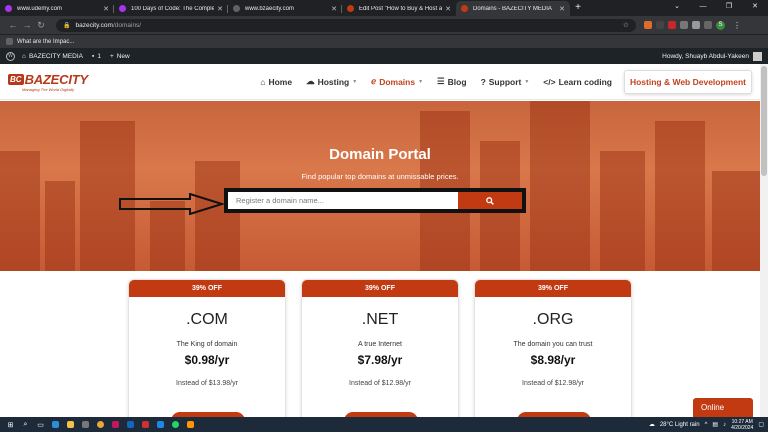 This screenshot has height=432, width=768. What do you see at coordinates (712, 56) in the screenshot?
I see `wp-account: Howdy, Shuayb Abdul-Yakeen` at bounding box center [712, 56].